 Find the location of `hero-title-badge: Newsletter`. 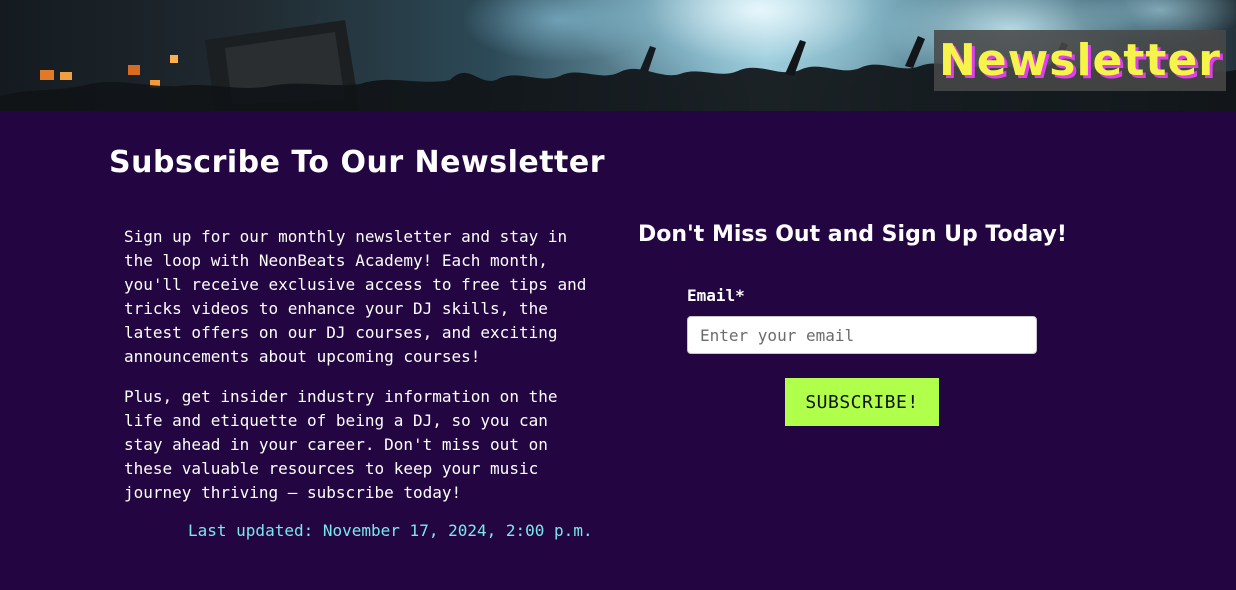

hero-title-badge: Newsletter is located at coordinates (1080, 60).